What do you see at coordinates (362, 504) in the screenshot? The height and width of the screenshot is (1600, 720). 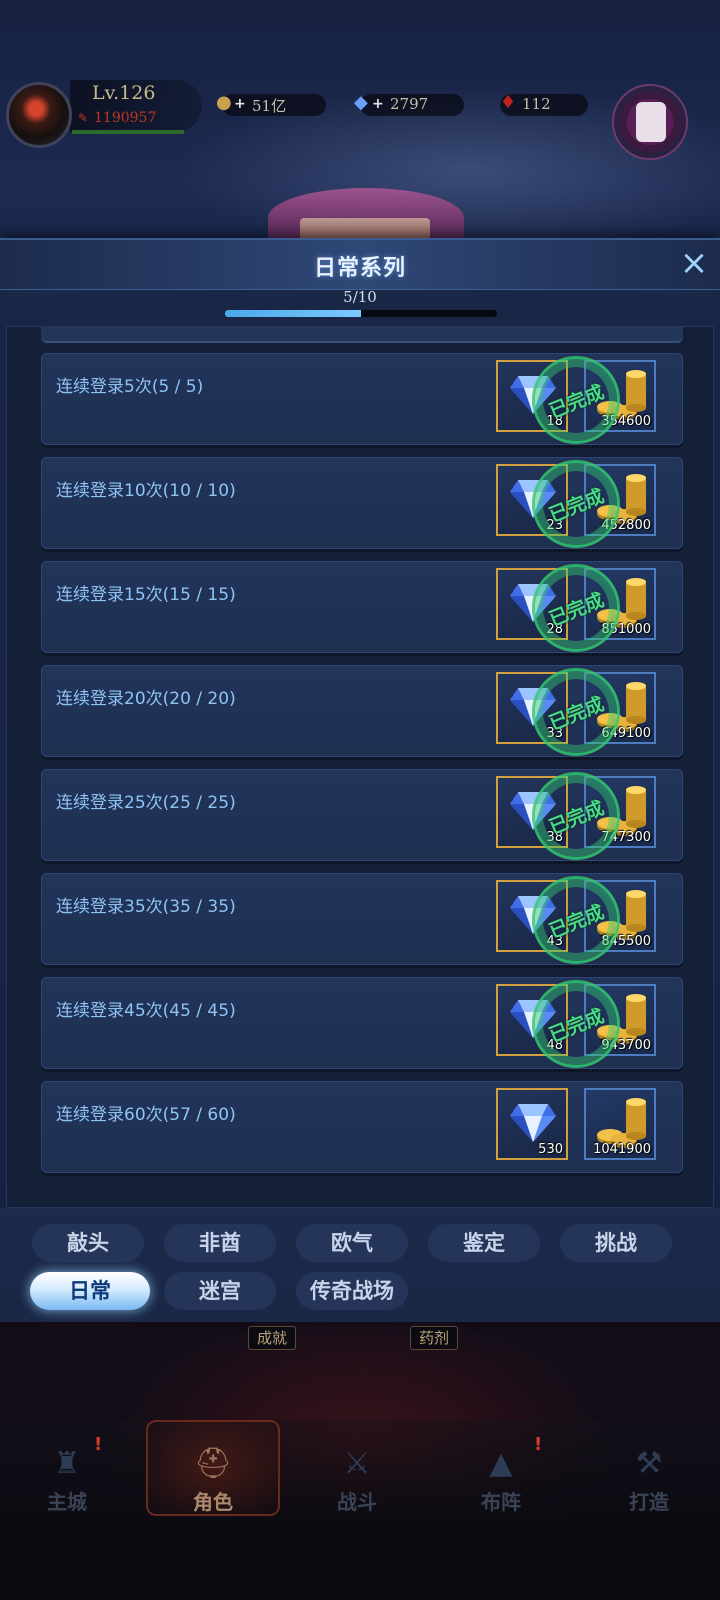 I see `task-card: 连续登录10次(10 / 10) 23 452800 已完成` at bounding box center [362, 504].